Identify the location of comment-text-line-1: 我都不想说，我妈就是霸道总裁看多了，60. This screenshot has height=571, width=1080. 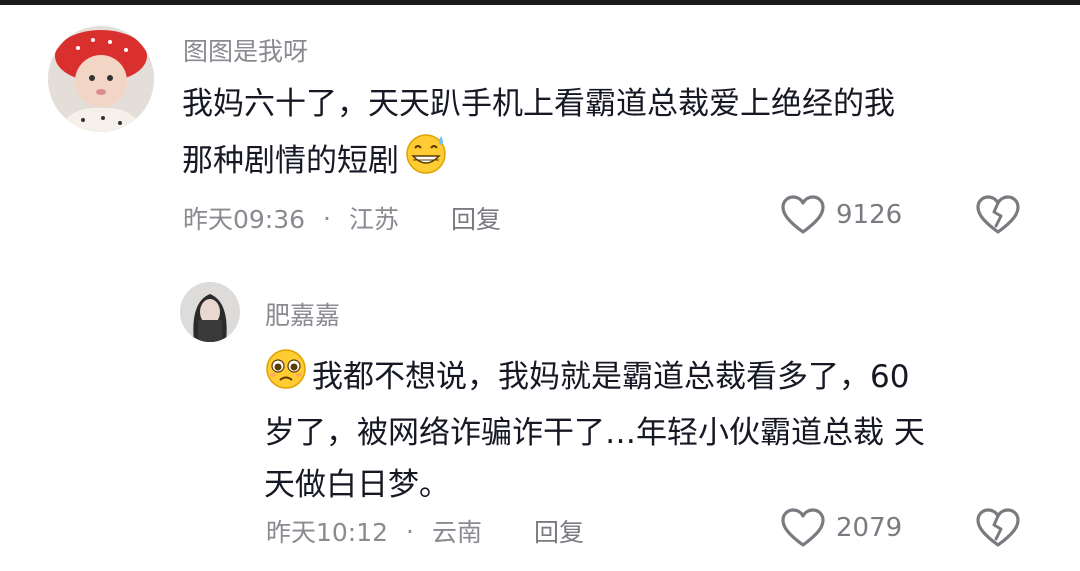
(659, 377).